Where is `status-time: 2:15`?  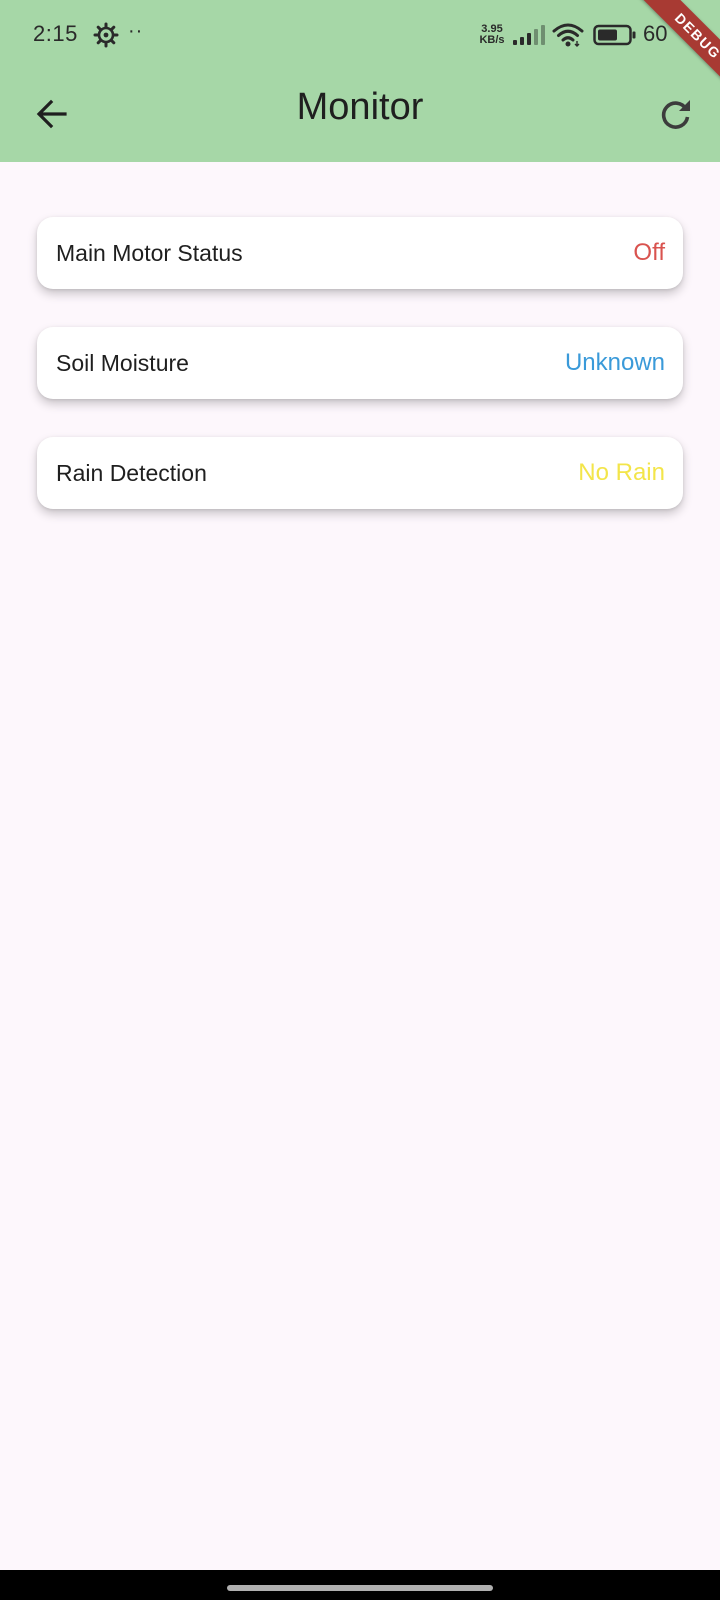
status-time: 2:15 is located at coordinates (55, 33).